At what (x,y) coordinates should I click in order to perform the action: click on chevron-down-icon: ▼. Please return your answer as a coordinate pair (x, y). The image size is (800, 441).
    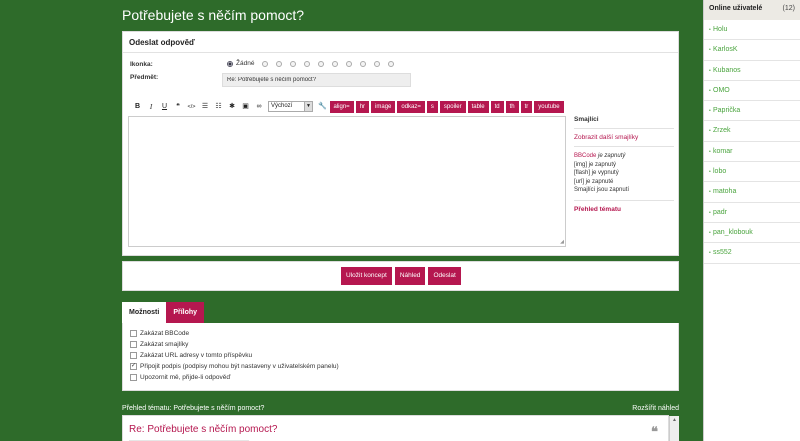
    Looking at the image, I should click on (308, 106).